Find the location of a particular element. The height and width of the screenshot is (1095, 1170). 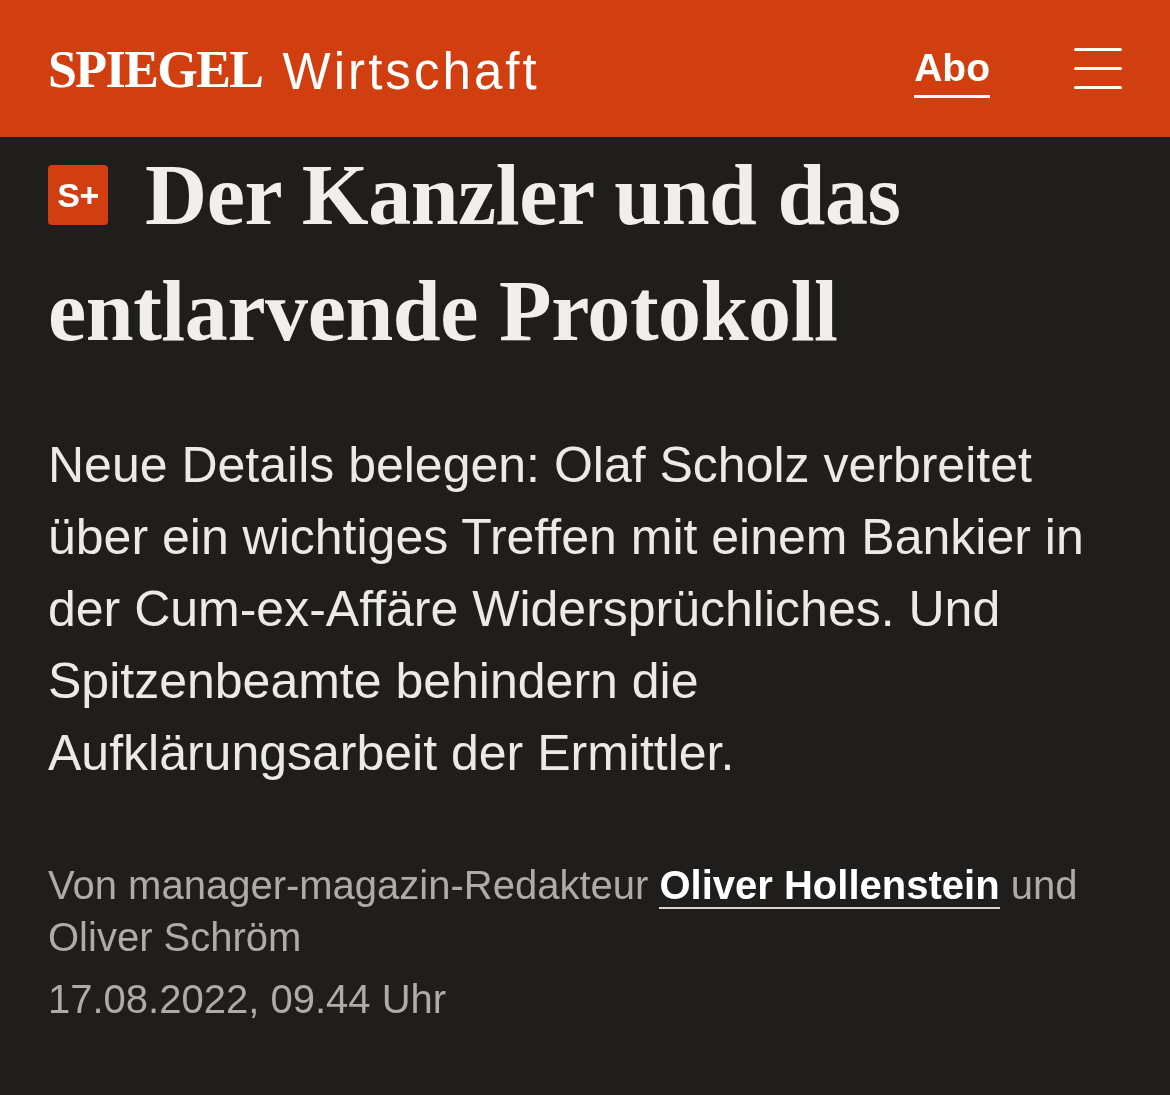

subscription-badge: S+ is located at coordinates (78, 195).